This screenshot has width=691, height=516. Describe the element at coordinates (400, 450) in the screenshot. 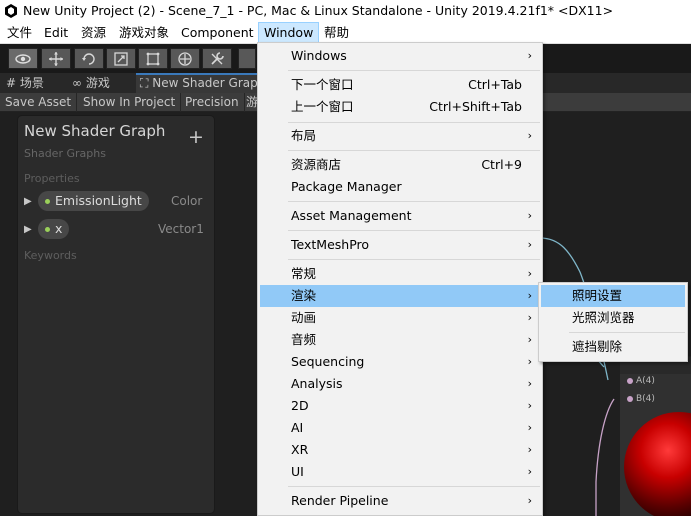

I see `menu-item-xr: XR ›` at that location.